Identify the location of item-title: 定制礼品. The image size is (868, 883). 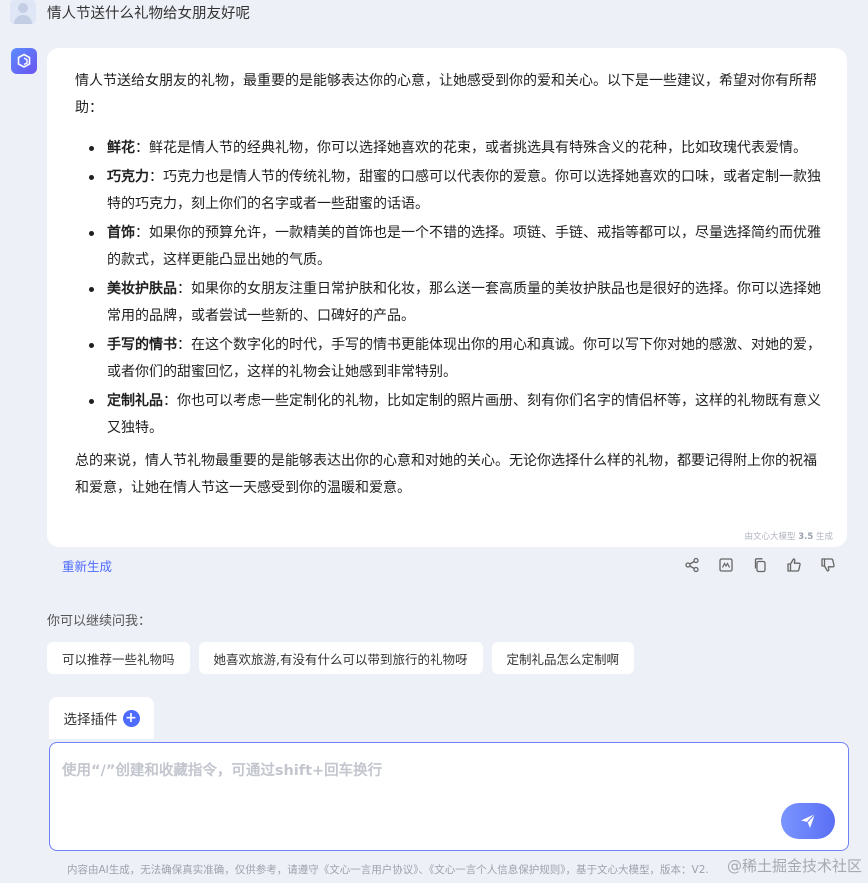
(135, 401).